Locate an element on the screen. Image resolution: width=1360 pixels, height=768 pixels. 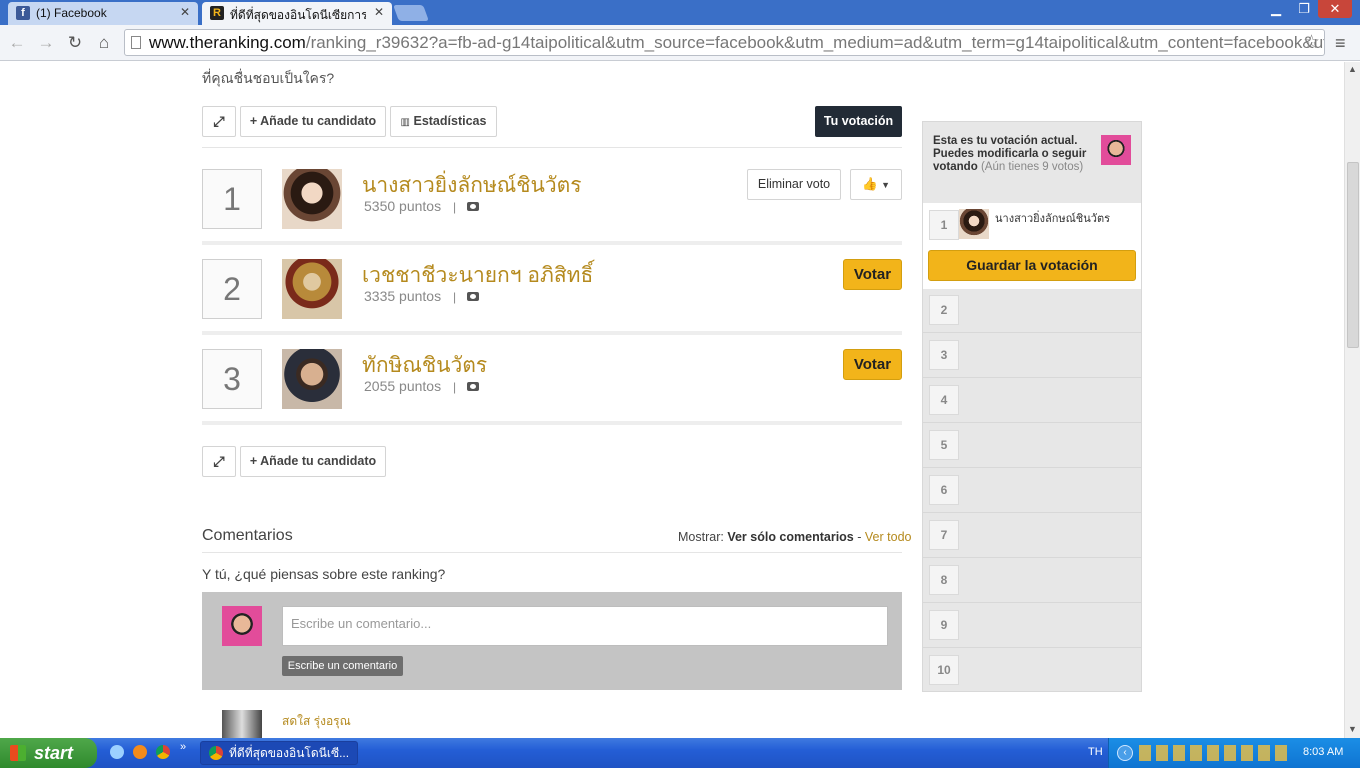
tab-facebook: f (1) Facebook ✕ is located at coordinates (103, 13).